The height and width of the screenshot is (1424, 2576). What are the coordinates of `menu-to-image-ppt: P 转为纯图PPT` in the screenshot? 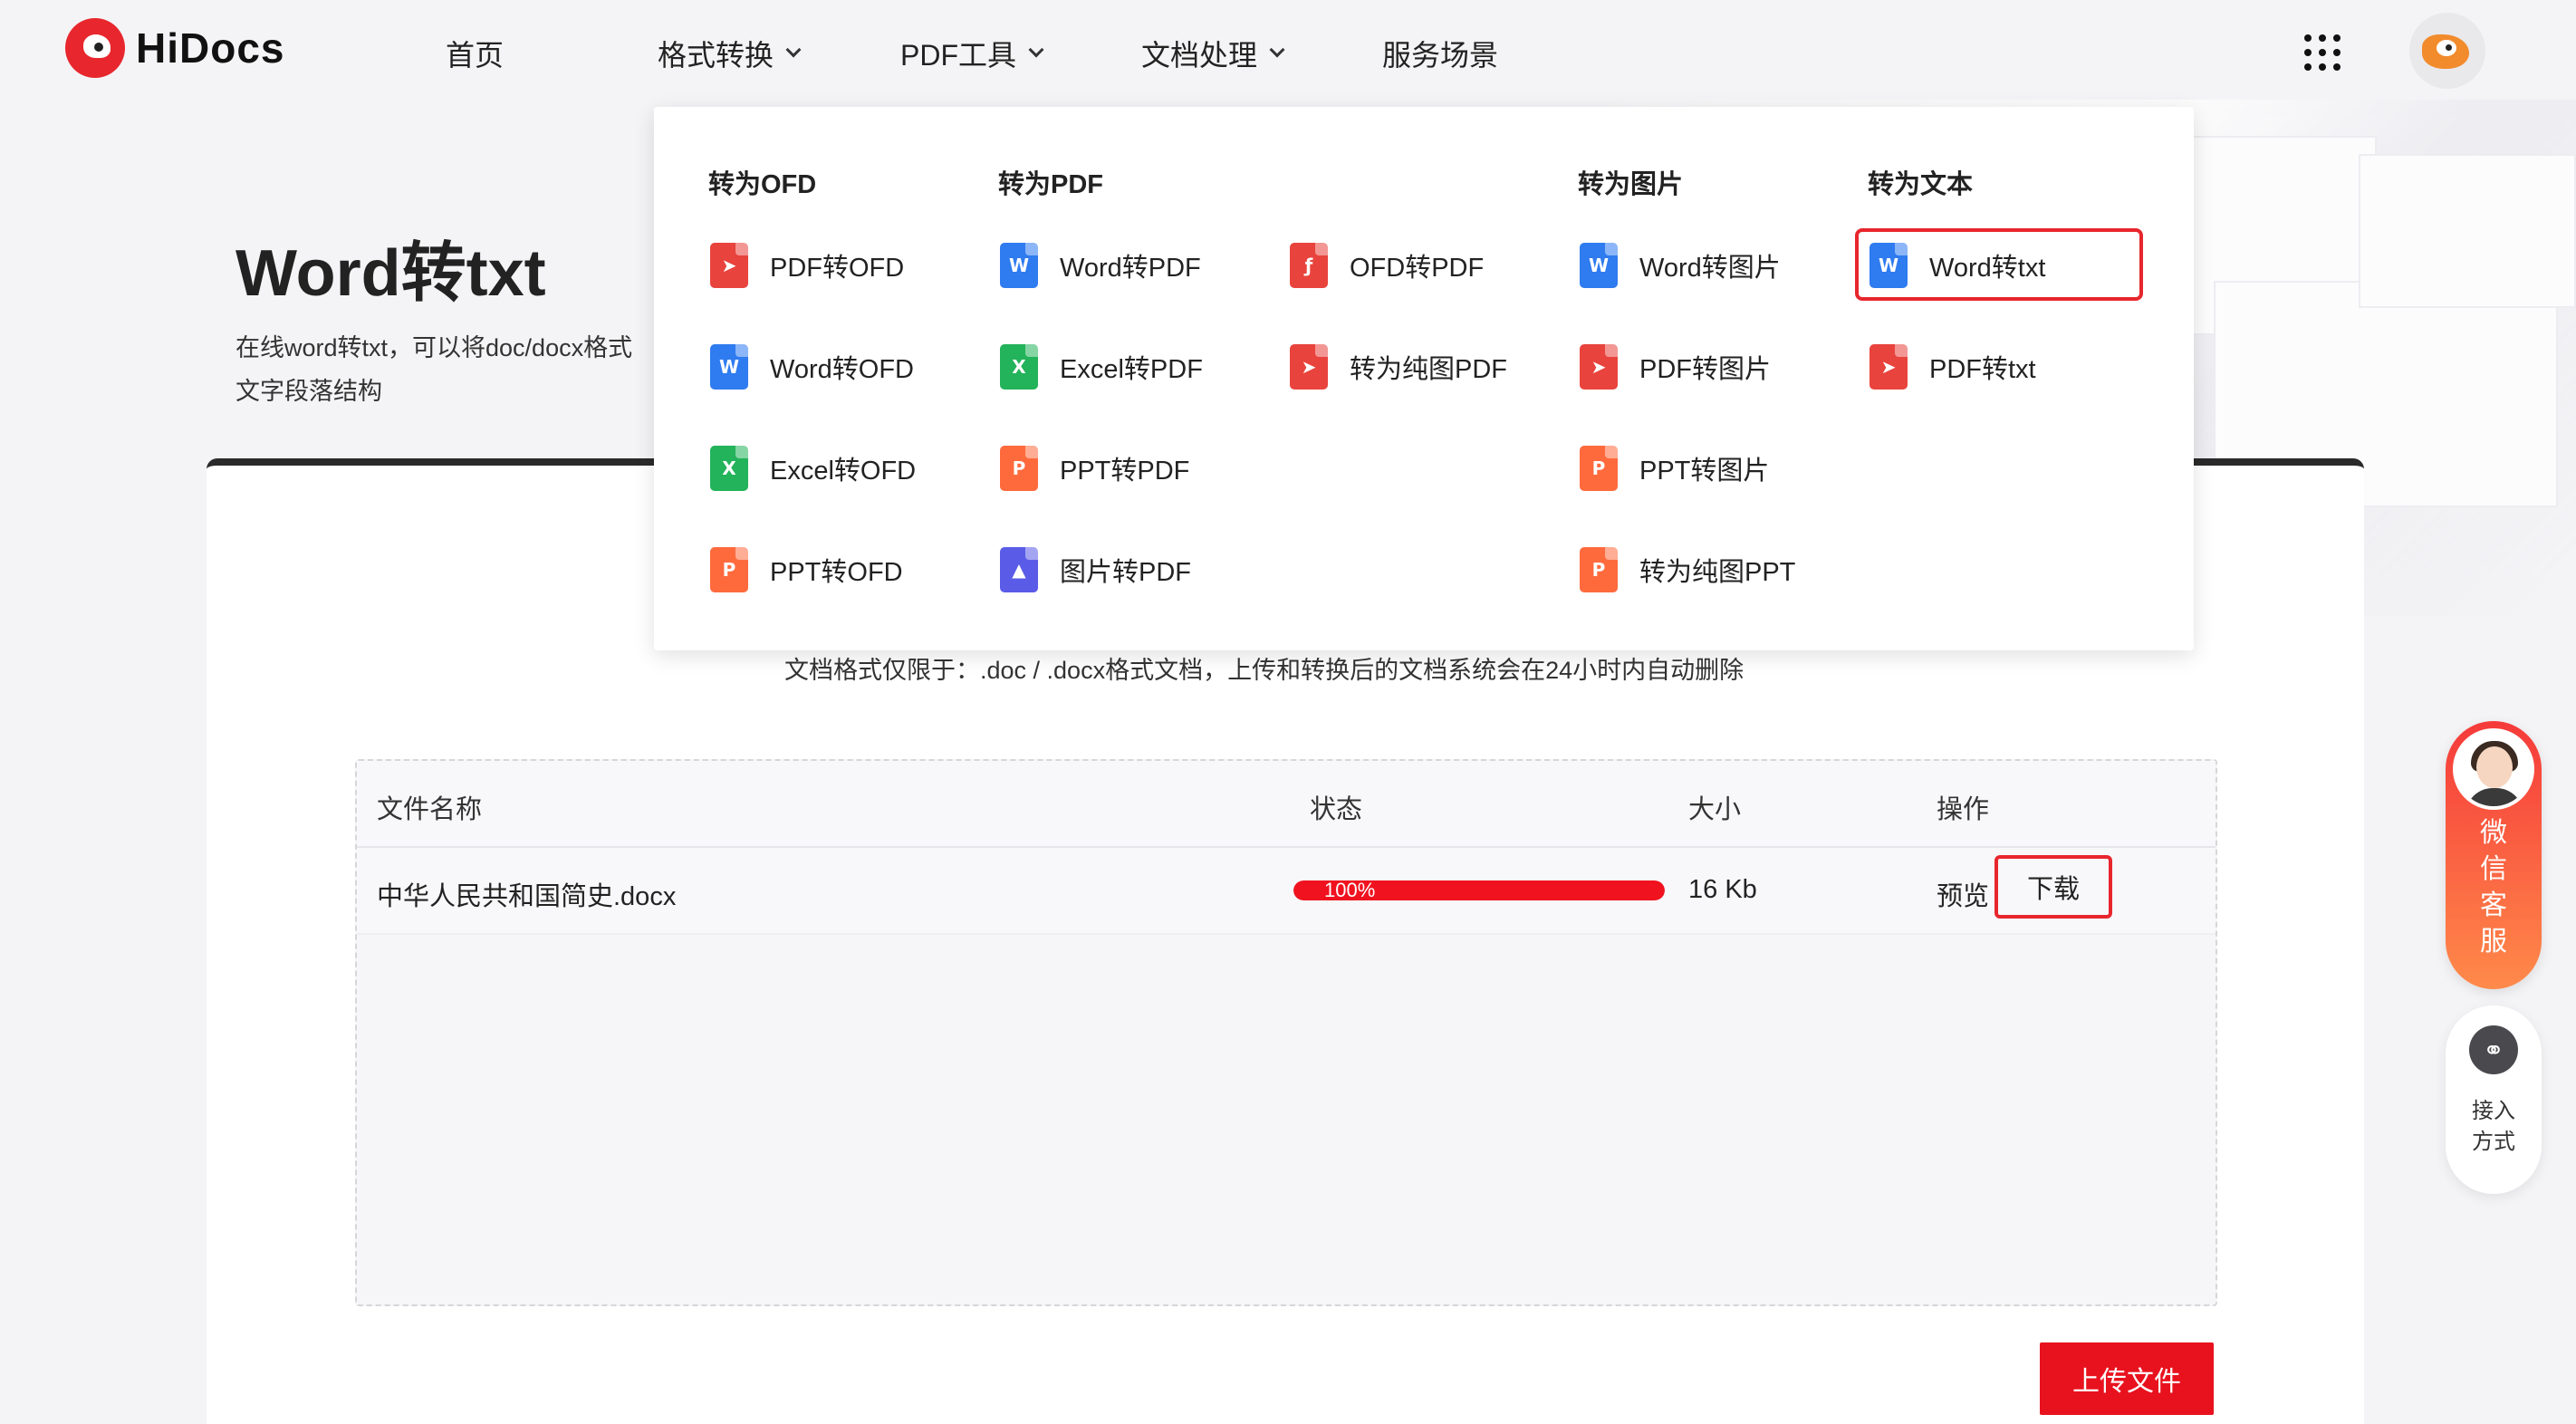 It's located at (1687, 570).